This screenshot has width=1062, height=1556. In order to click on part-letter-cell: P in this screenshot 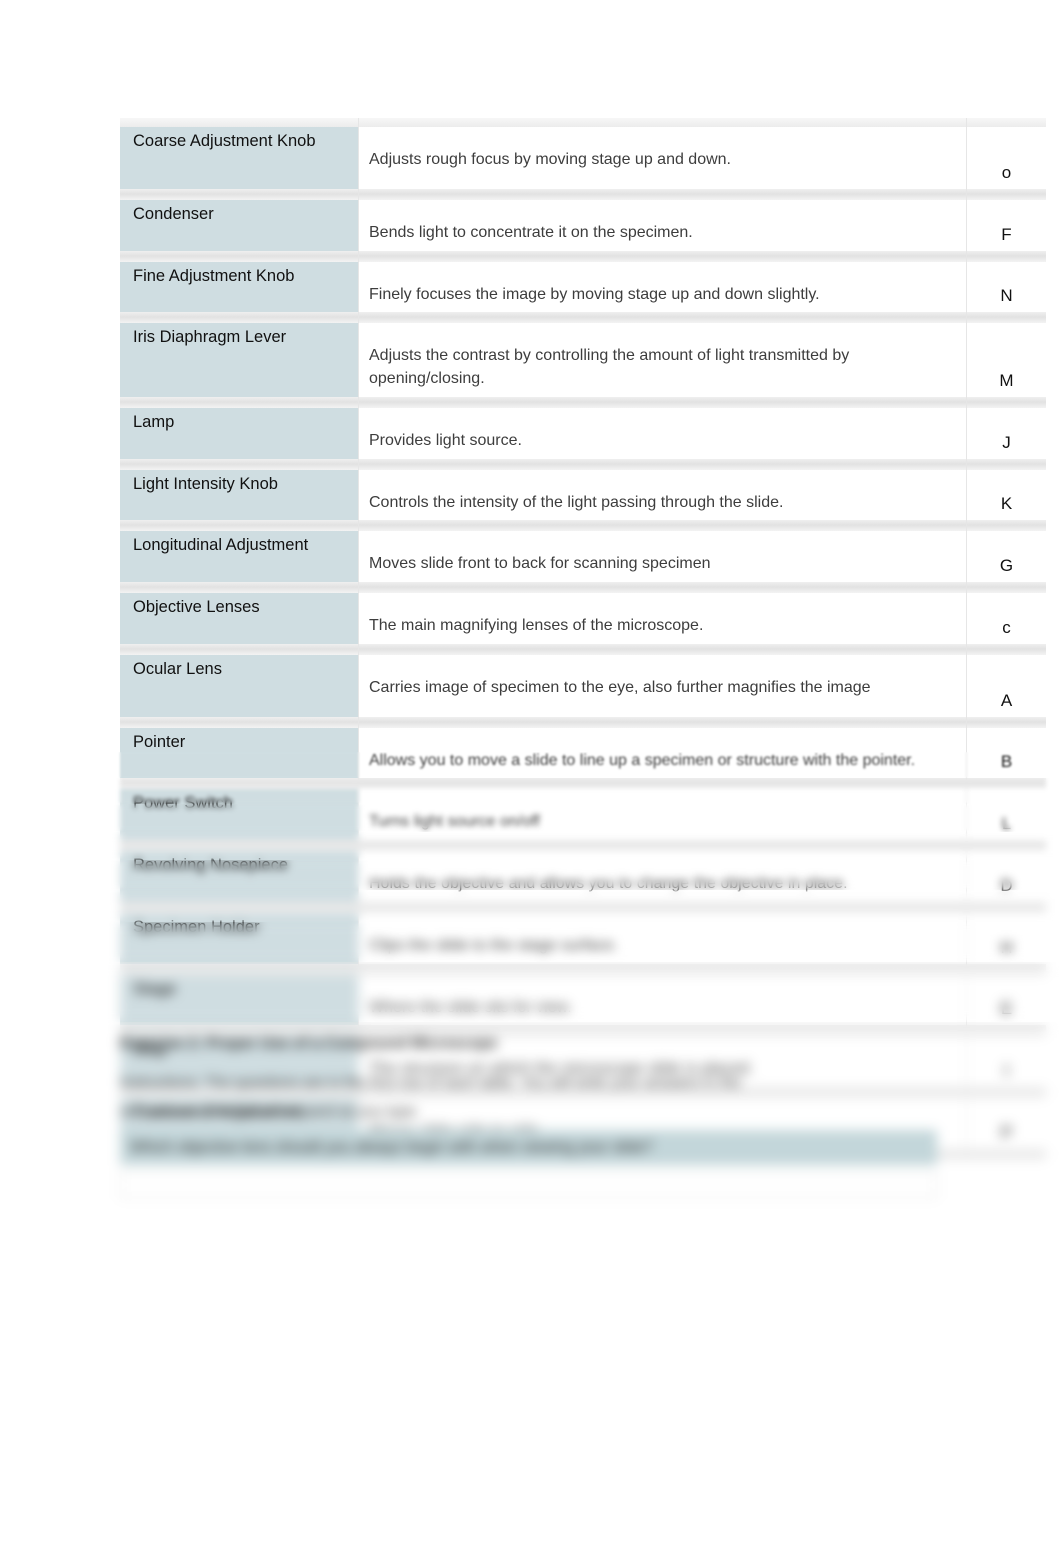, I will do `click(1006, 1123)`.